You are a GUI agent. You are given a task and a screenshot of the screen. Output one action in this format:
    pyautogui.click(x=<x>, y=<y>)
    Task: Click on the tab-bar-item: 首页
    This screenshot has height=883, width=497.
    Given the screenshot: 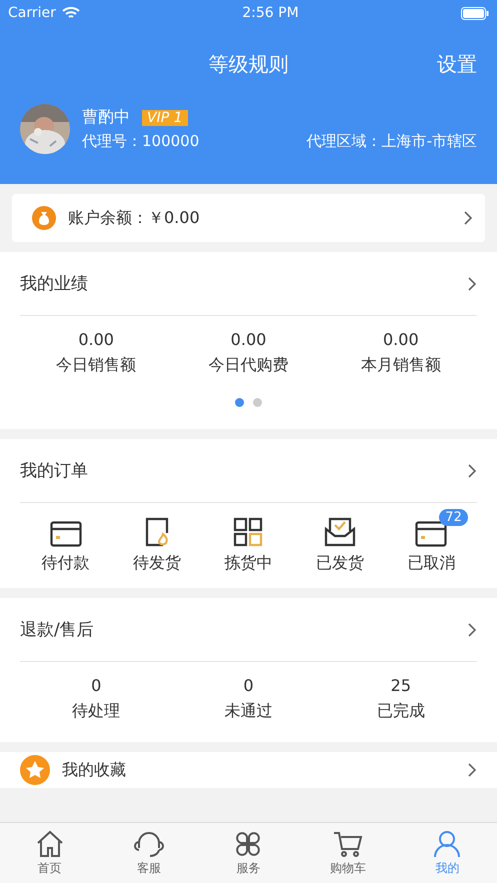 What is the action you would take?
    pyautogui.click(x=50, y=853)
    